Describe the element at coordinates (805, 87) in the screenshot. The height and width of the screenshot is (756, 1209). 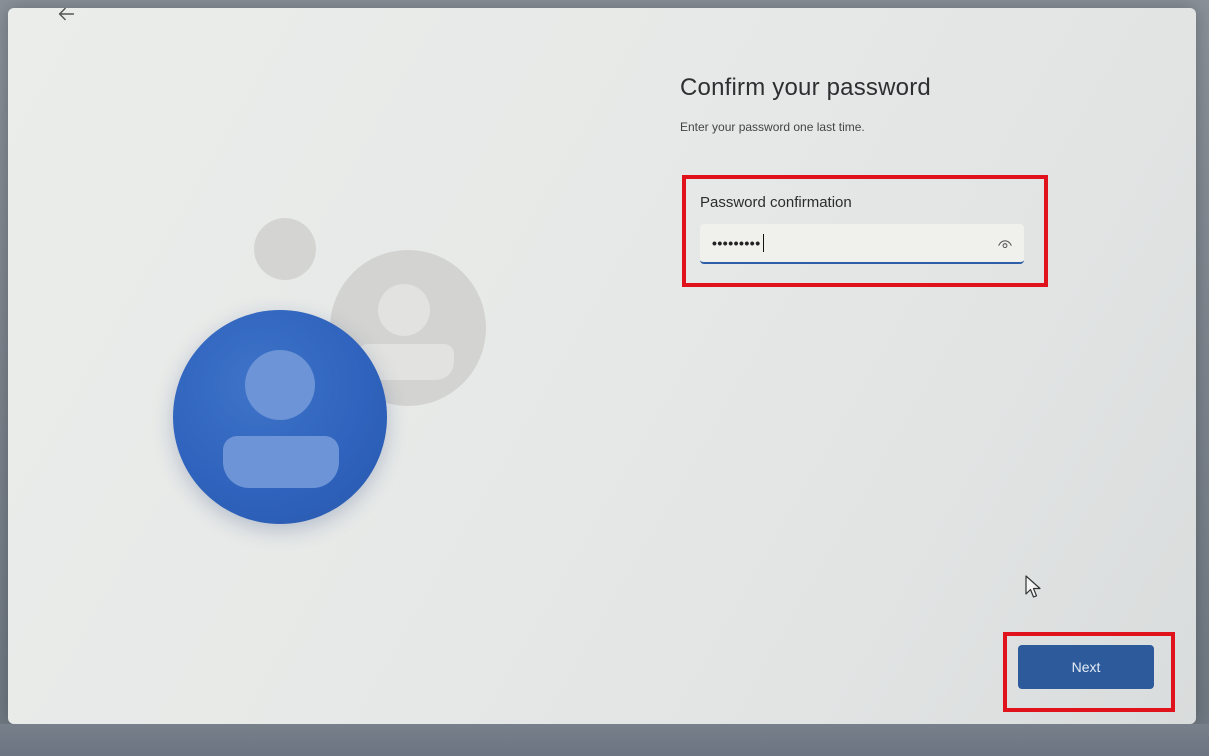
I see `page-title: Confirm your password` at that location.